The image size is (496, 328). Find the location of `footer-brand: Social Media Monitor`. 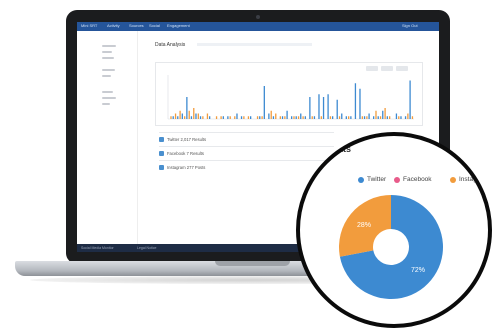

footer-brand: Social Media Monitor is located at coordinates (97, 248).